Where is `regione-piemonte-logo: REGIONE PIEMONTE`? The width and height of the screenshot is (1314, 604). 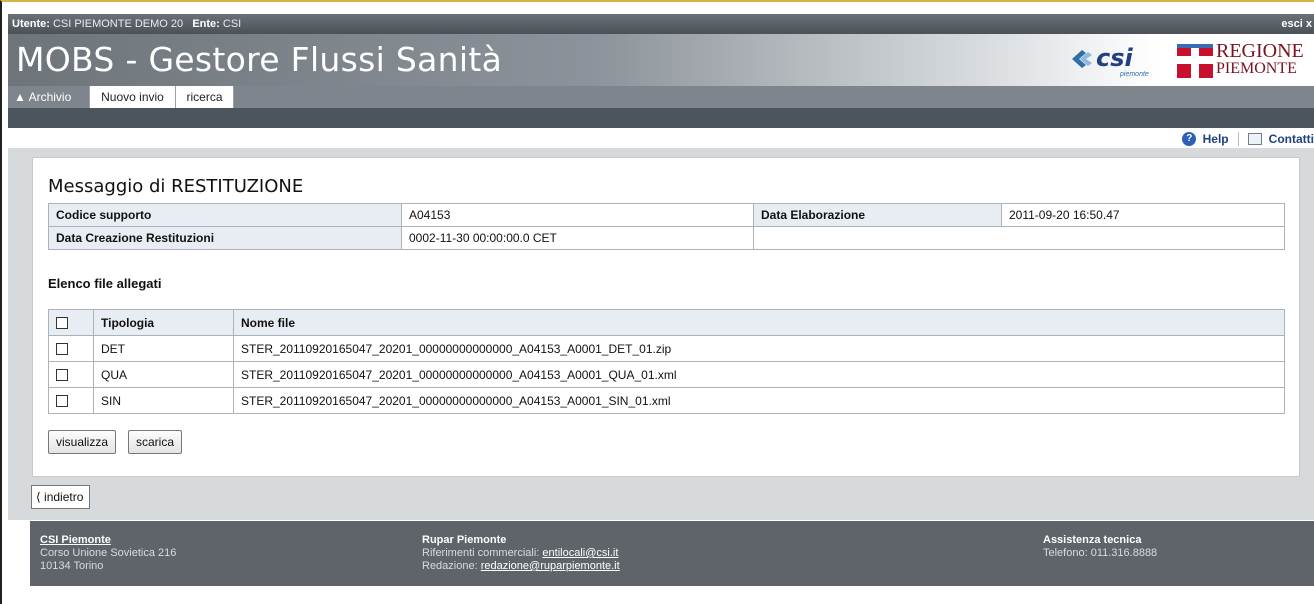
regione-piemonte-logo: REGIONE PIEMONTE is located at coordinates (1243, 61).